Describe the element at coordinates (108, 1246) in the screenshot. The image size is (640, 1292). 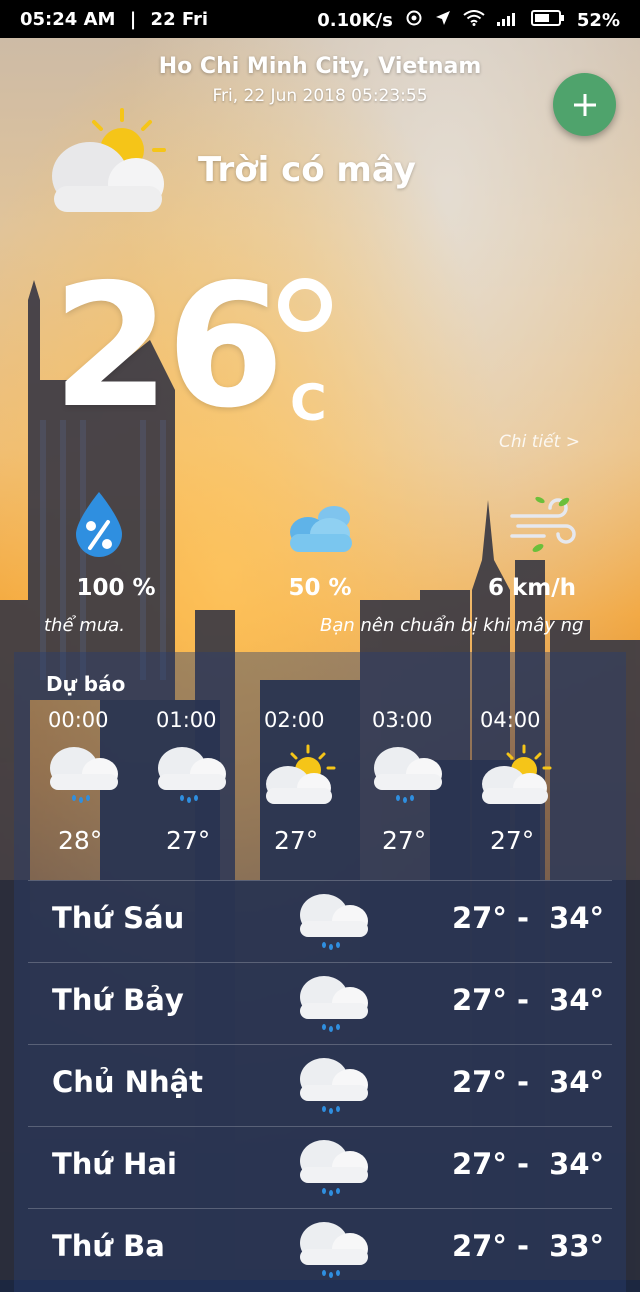
I see `day-name: Thứ Ba` at that location.